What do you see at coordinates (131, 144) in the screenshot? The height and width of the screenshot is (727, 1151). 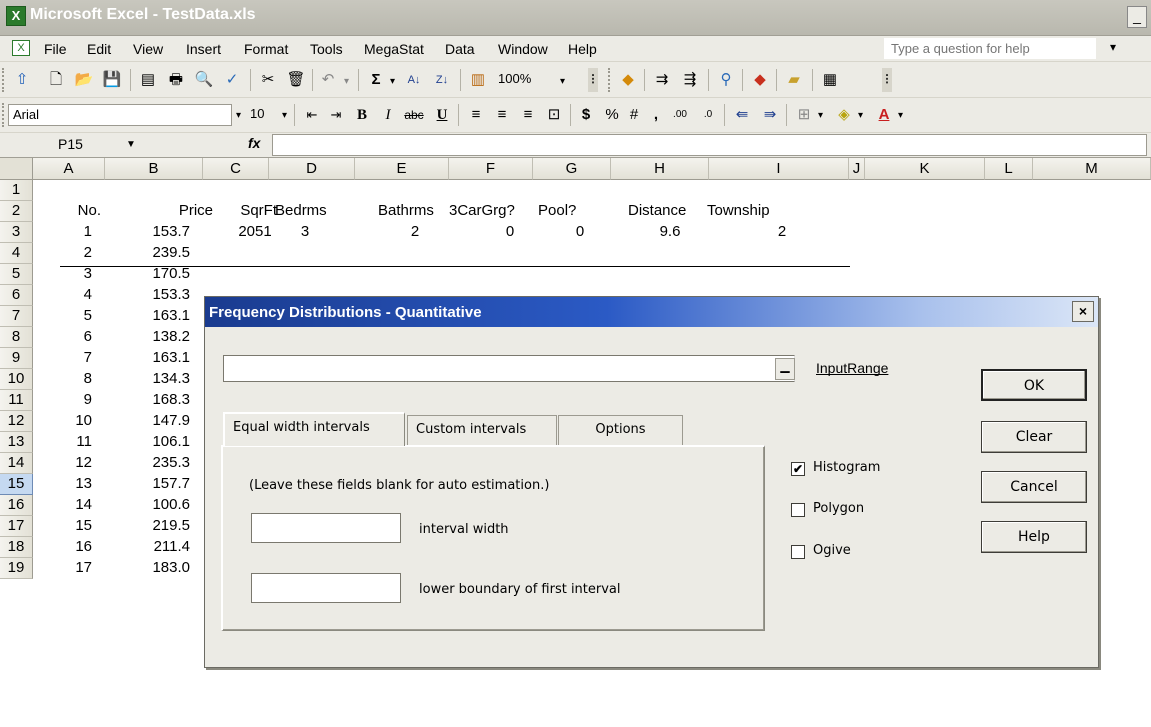 I see `name-box-dropdown-icon: ▼` at bounding box center [131, 144].